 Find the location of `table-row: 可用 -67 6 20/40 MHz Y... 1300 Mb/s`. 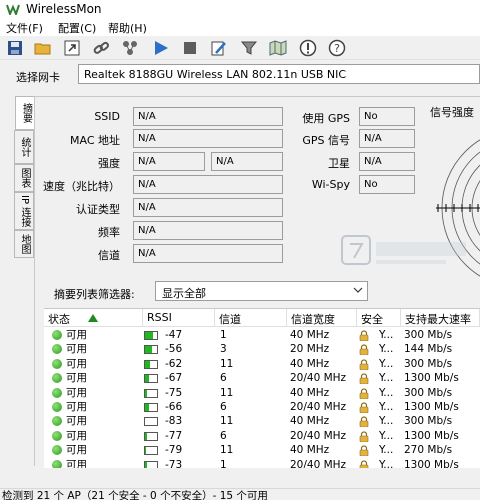

table-row: 可用 -67 6 20/40 MHz Y... 1300 Mb/s is located at coordinates (262, 378).